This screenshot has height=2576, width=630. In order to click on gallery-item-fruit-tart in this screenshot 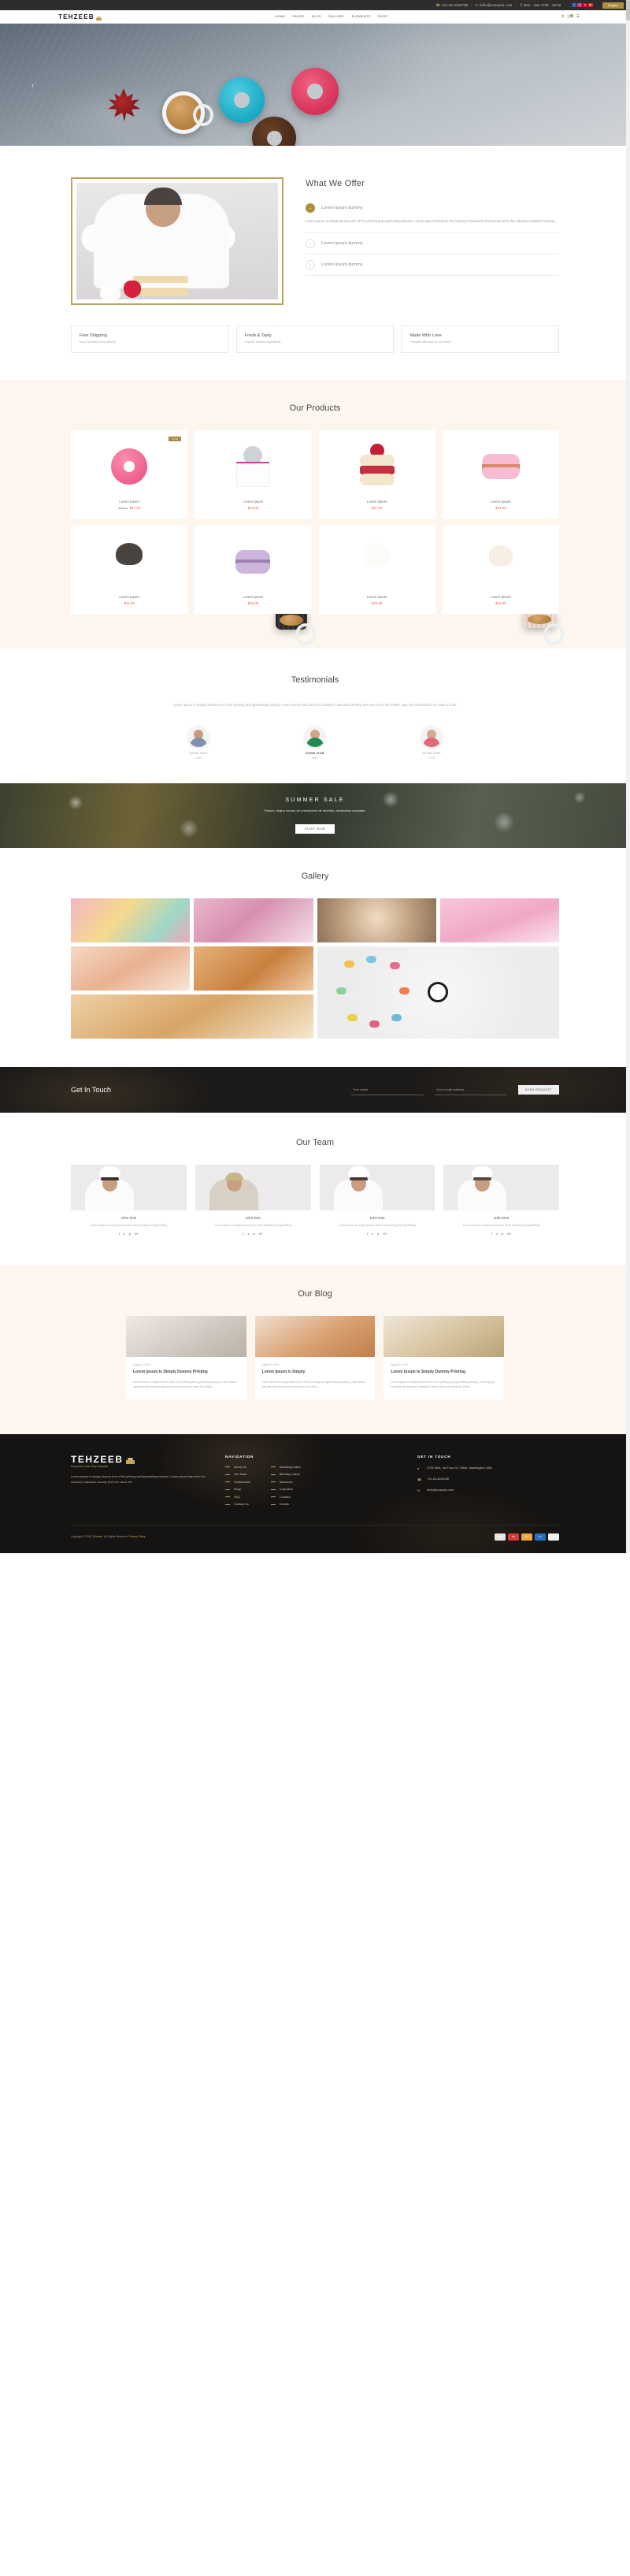, I will do `click(253, 968)`.